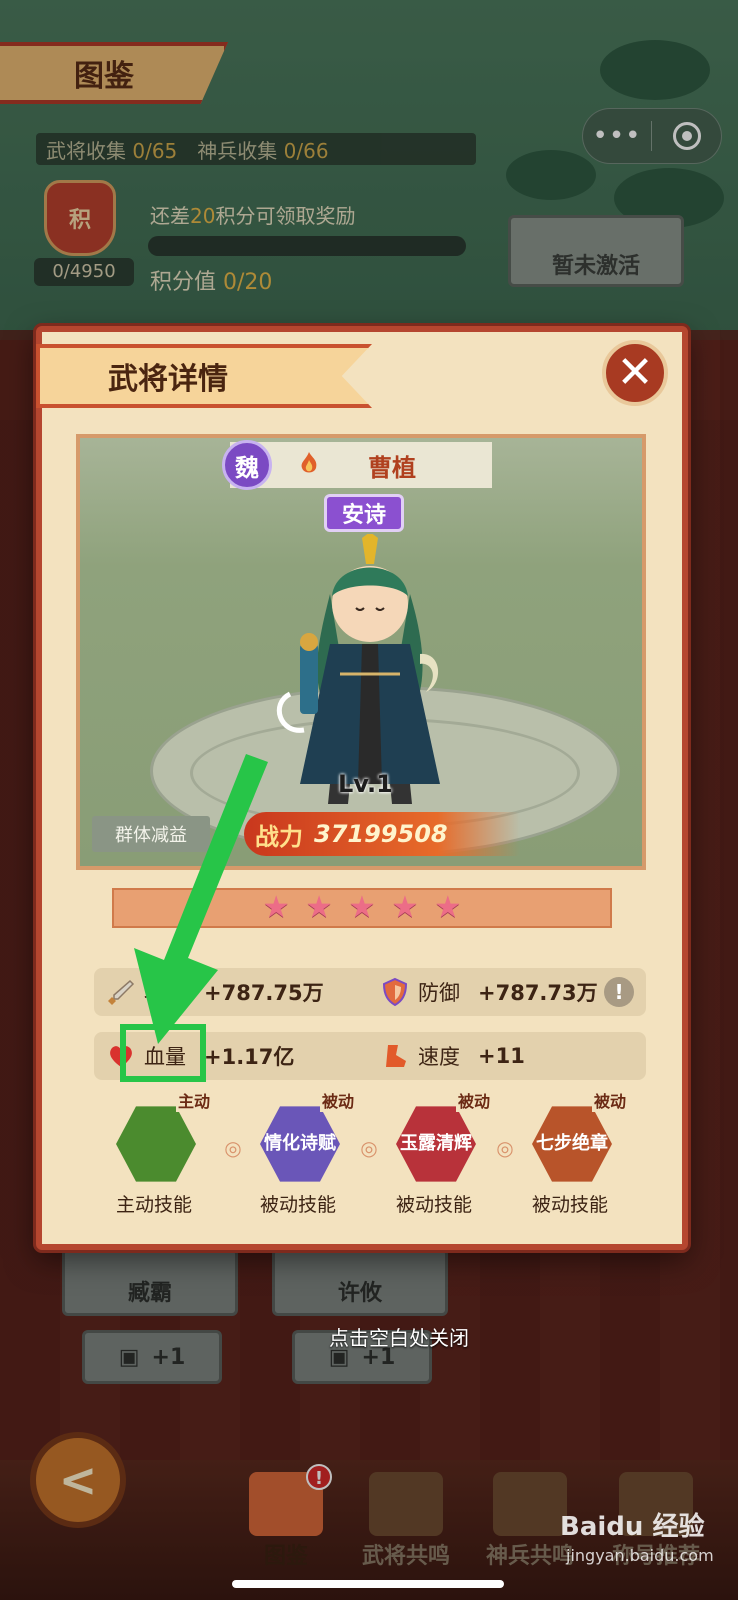 Image resolution: width=738 pixels, height=1600 pixels. What do you see at coordinates (439, 1057) in the screenshot?
I see `stat-name: 速度` at bounding box center [439, 1057].